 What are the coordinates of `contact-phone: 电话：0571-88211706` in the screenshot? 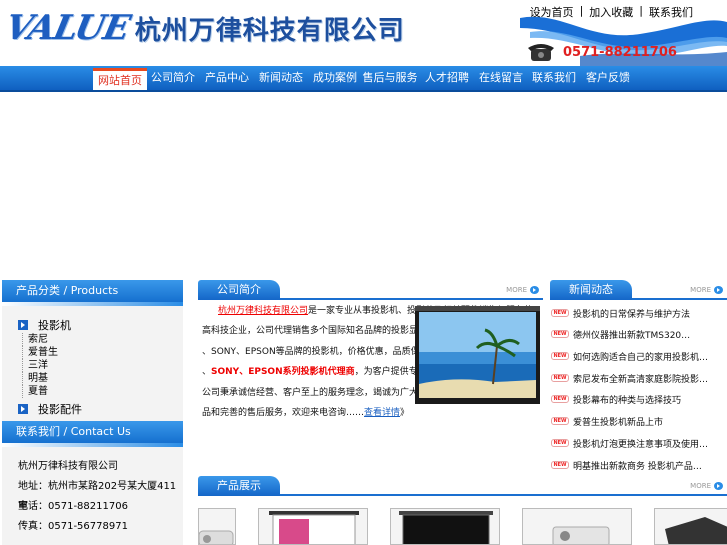 It's located at (73, 506).